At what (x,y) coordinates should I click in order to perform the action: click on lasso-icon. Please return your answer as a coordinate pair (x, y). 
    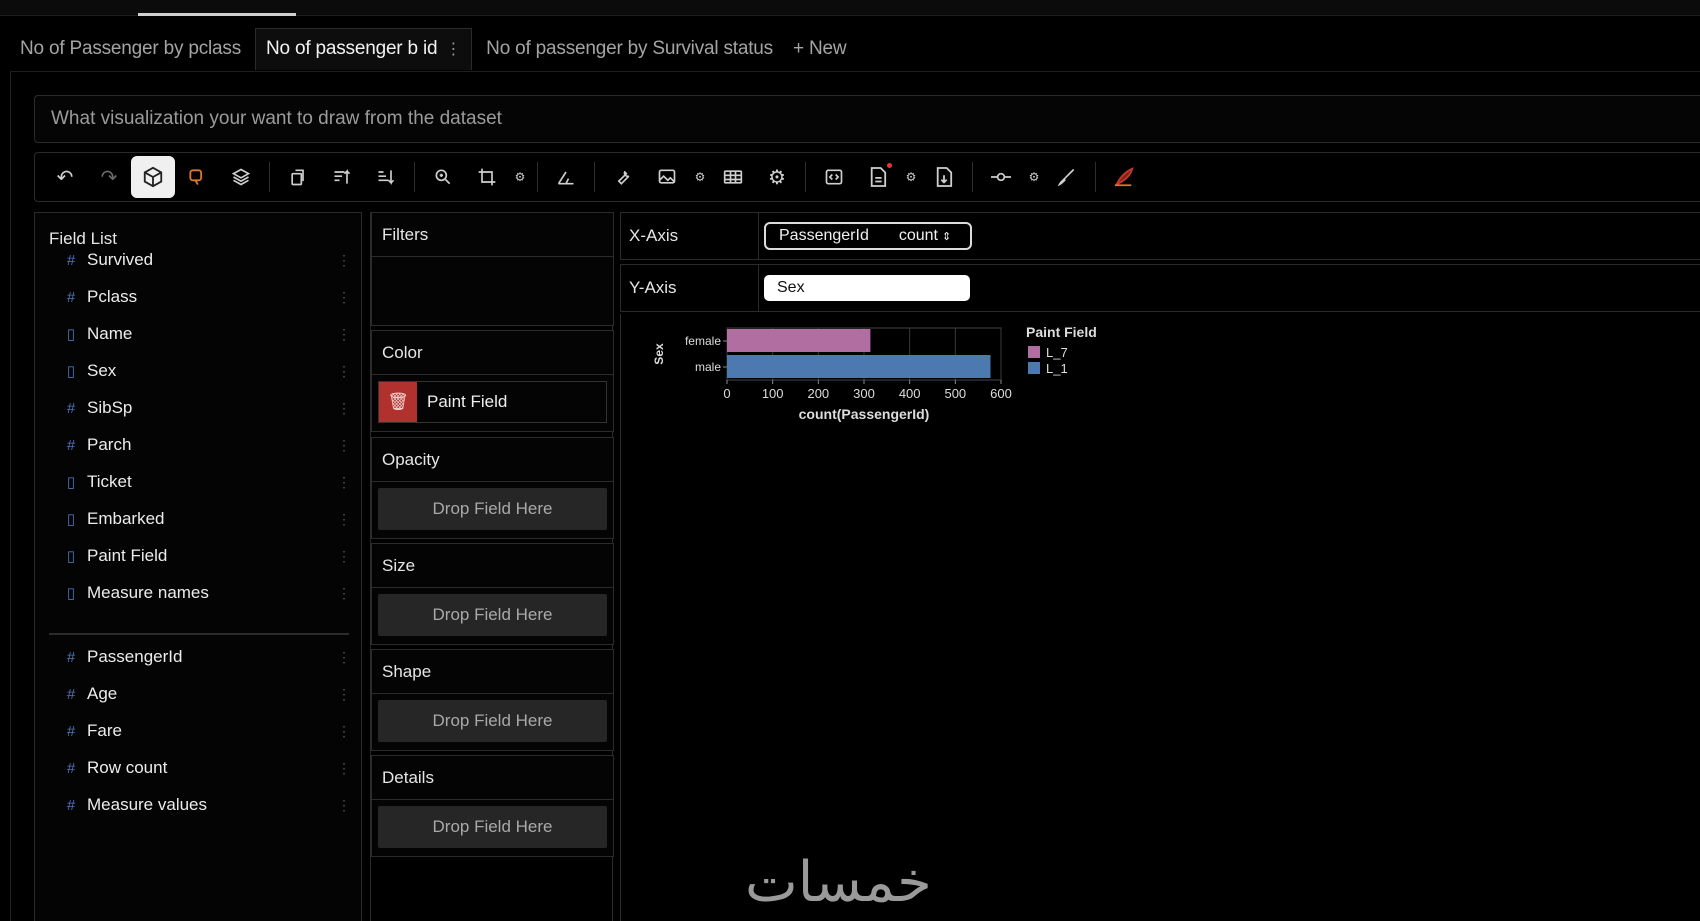
    Looking at the image, I should click on (197, 177).